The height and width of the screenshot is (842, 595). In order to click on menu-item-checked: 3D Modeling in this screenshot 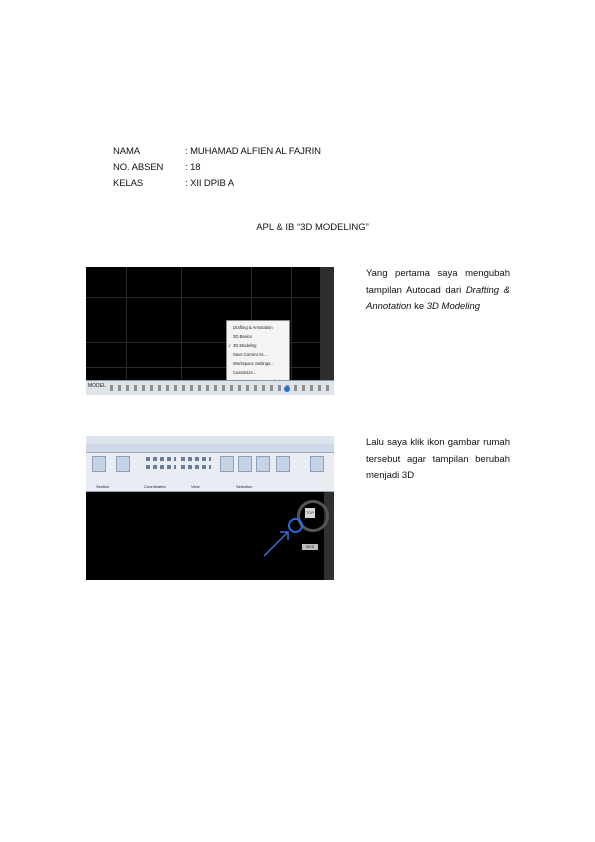, I will do `click(258, 345)`.